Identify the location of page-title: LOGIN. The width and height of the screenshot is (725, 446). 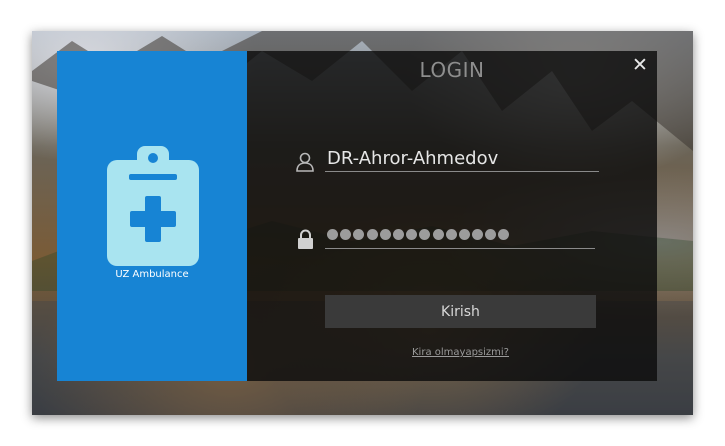
(452, 70).